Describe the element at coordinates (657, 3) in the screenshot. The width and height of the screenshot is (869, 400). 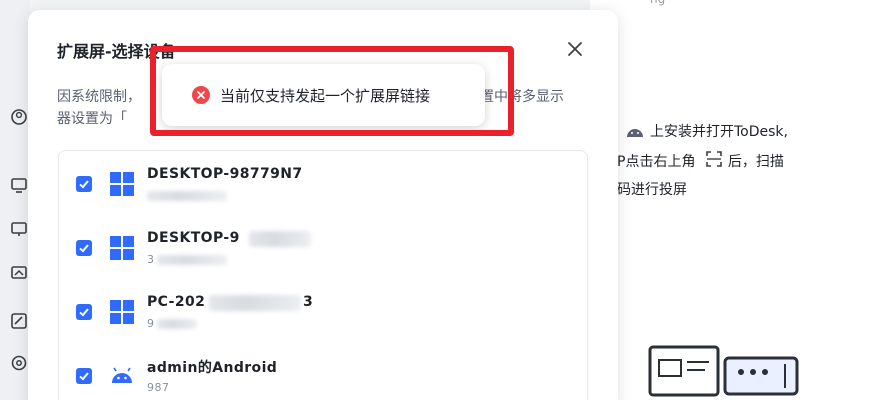
I see `background-top-text: ng` at that location.